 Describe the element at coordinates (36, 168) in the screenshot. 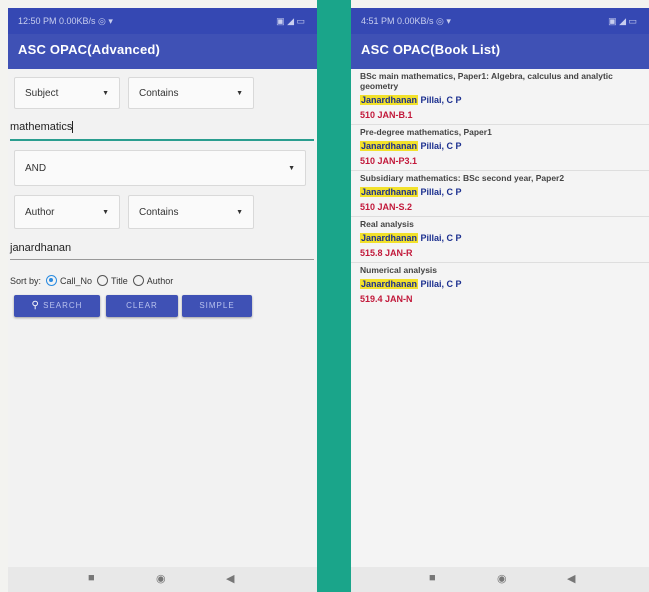

I see `boolean-operator-value: AND` at that location.